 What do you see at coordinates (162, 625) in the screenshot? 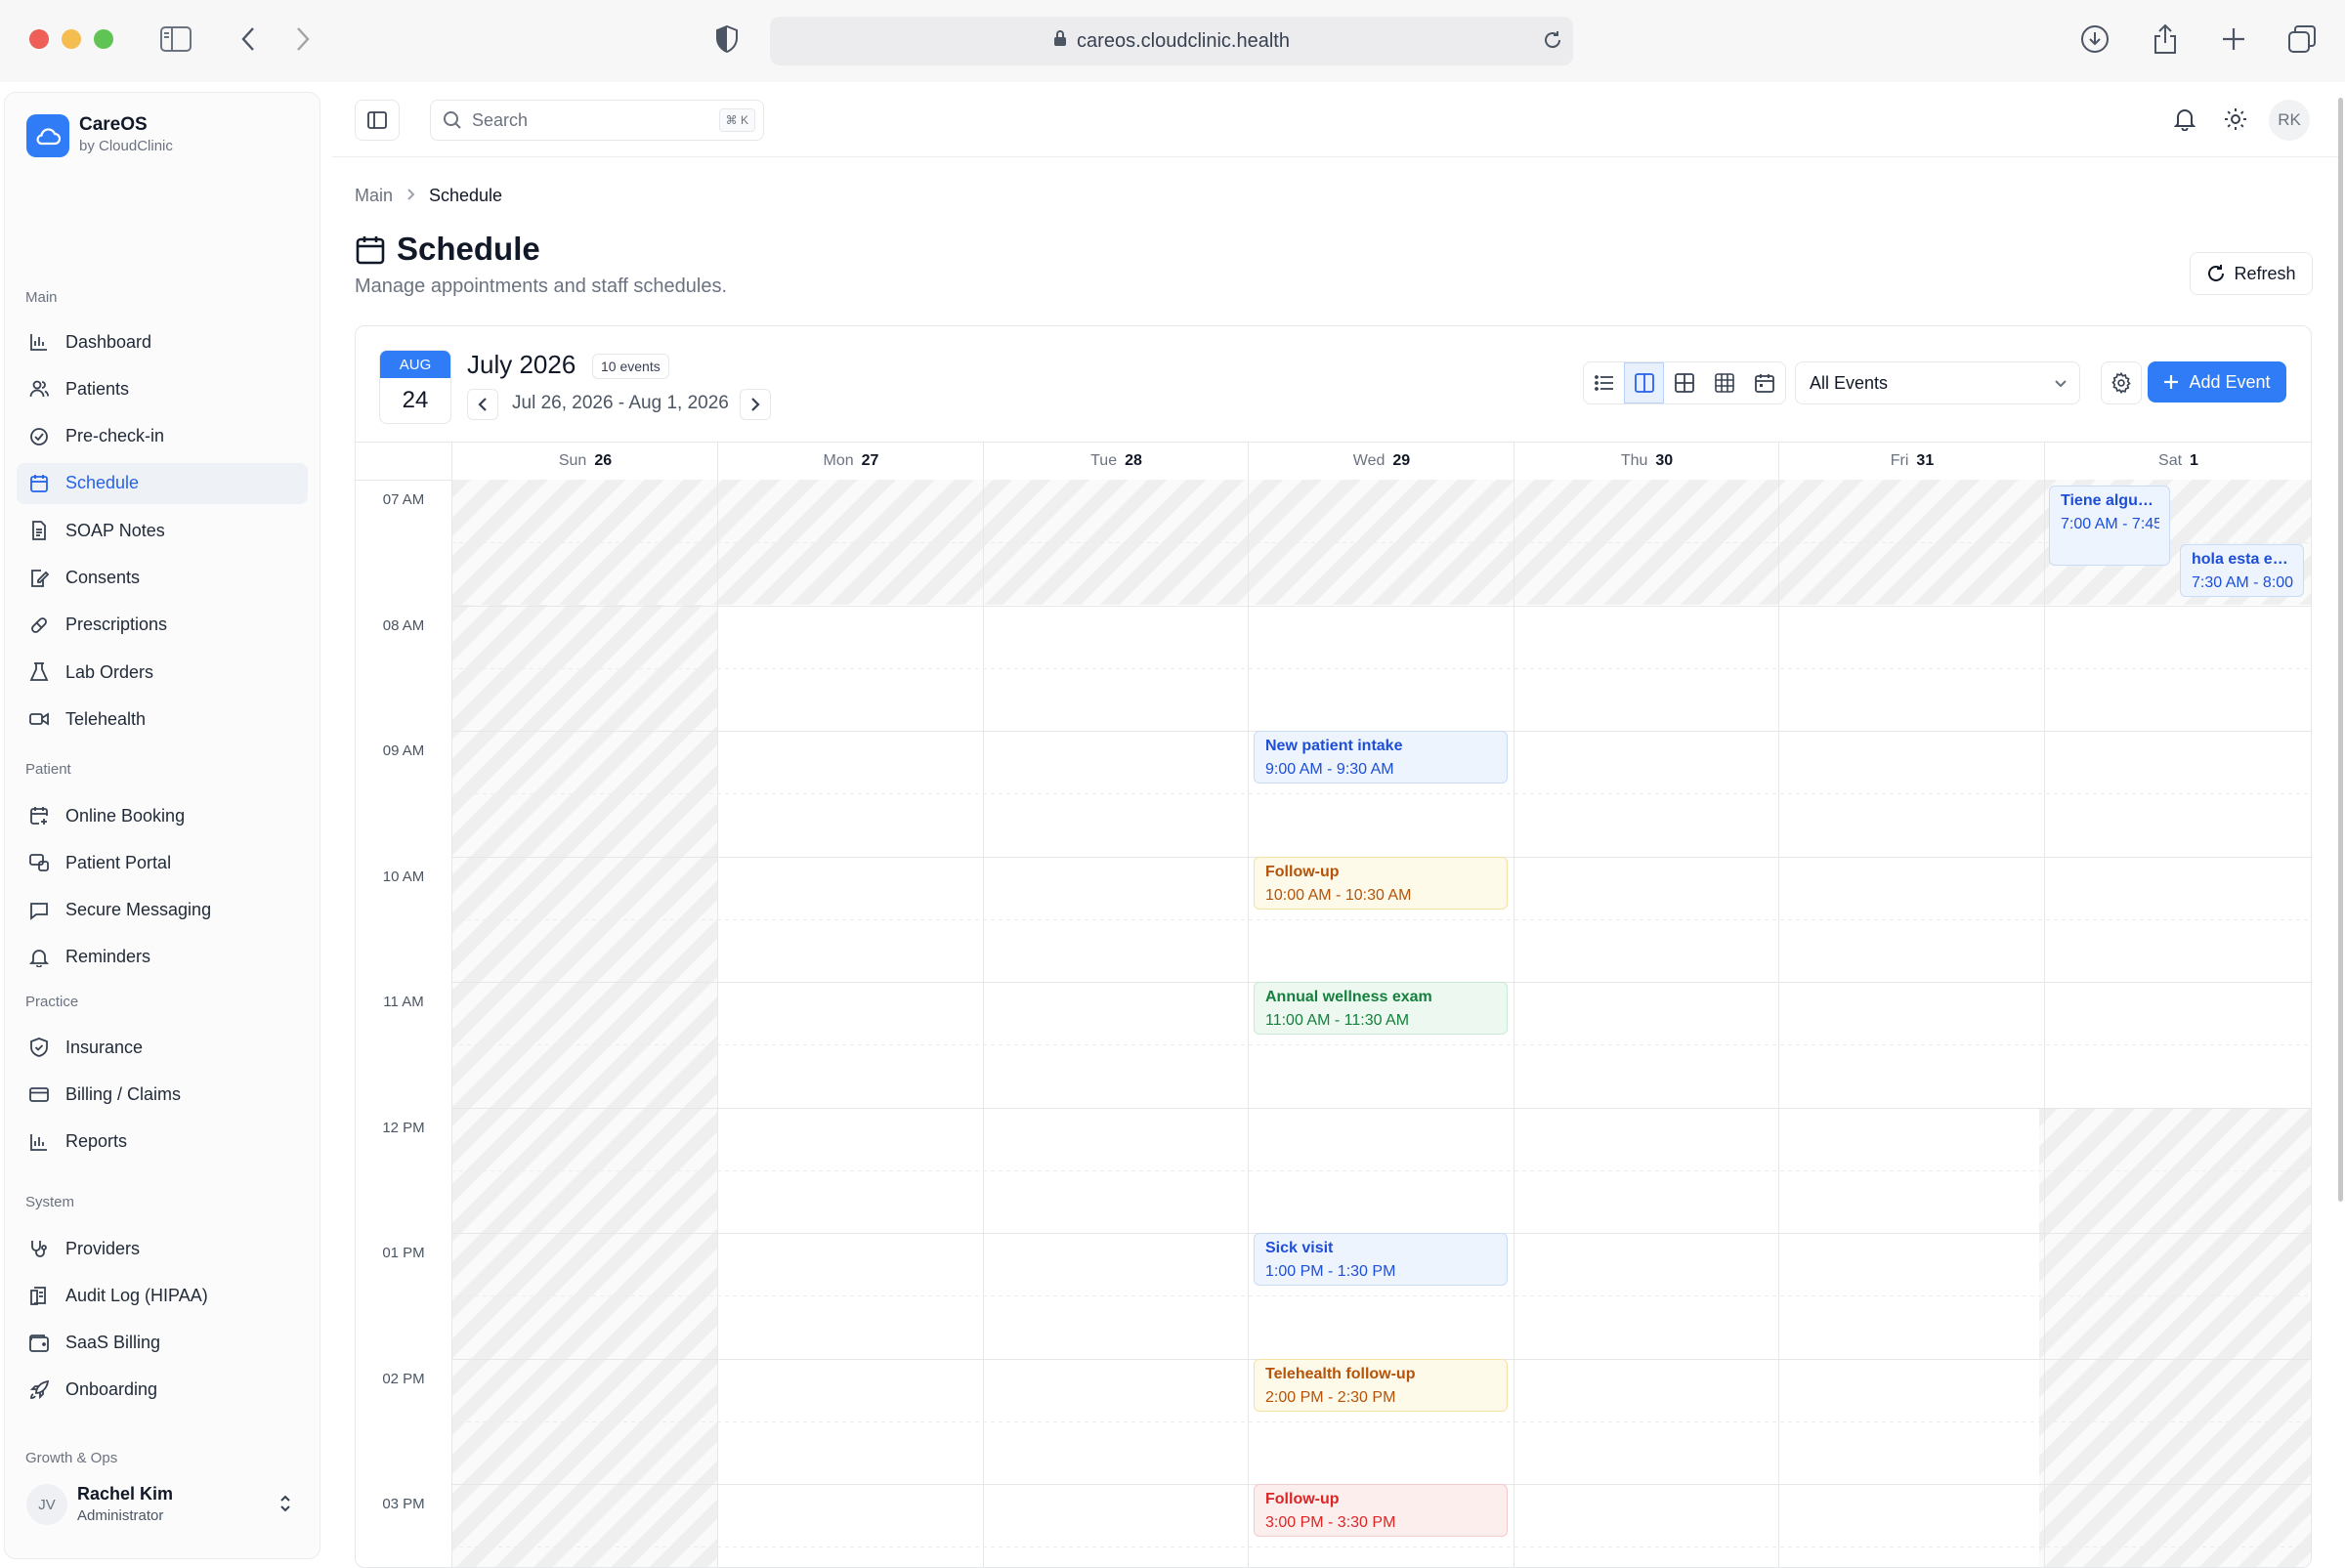
I see `sidebar-item-prescriptions: Prescriptions` at bounding box center [162, 625].